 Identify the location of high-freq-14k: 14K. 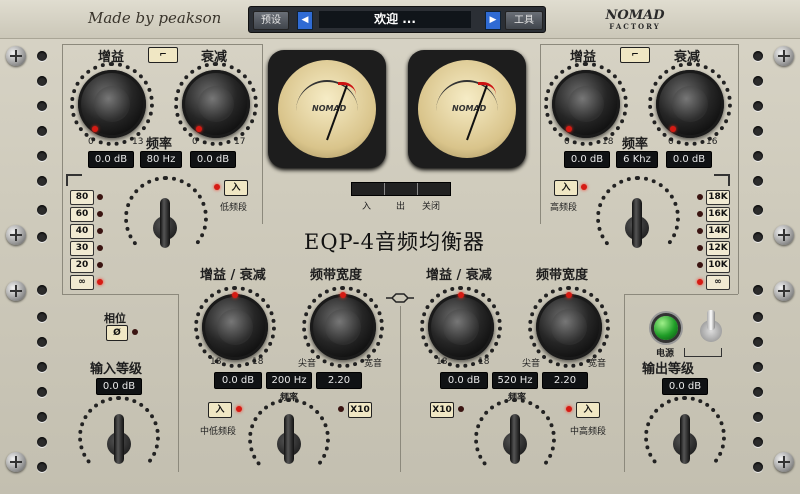
(718, 231).